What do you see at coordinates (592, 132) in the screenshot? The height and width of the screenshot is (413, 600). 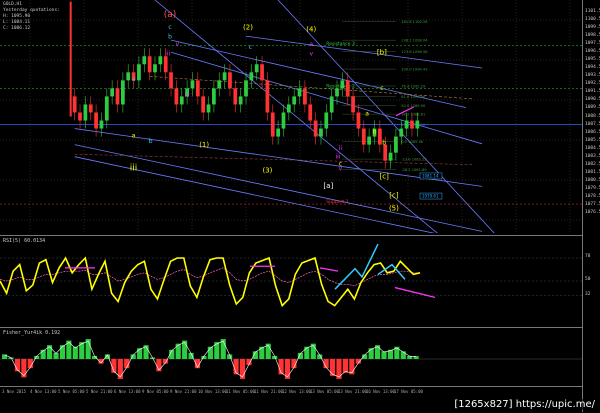 I see `price-scale-label: 1086.5` at bounding box center [592, 132].